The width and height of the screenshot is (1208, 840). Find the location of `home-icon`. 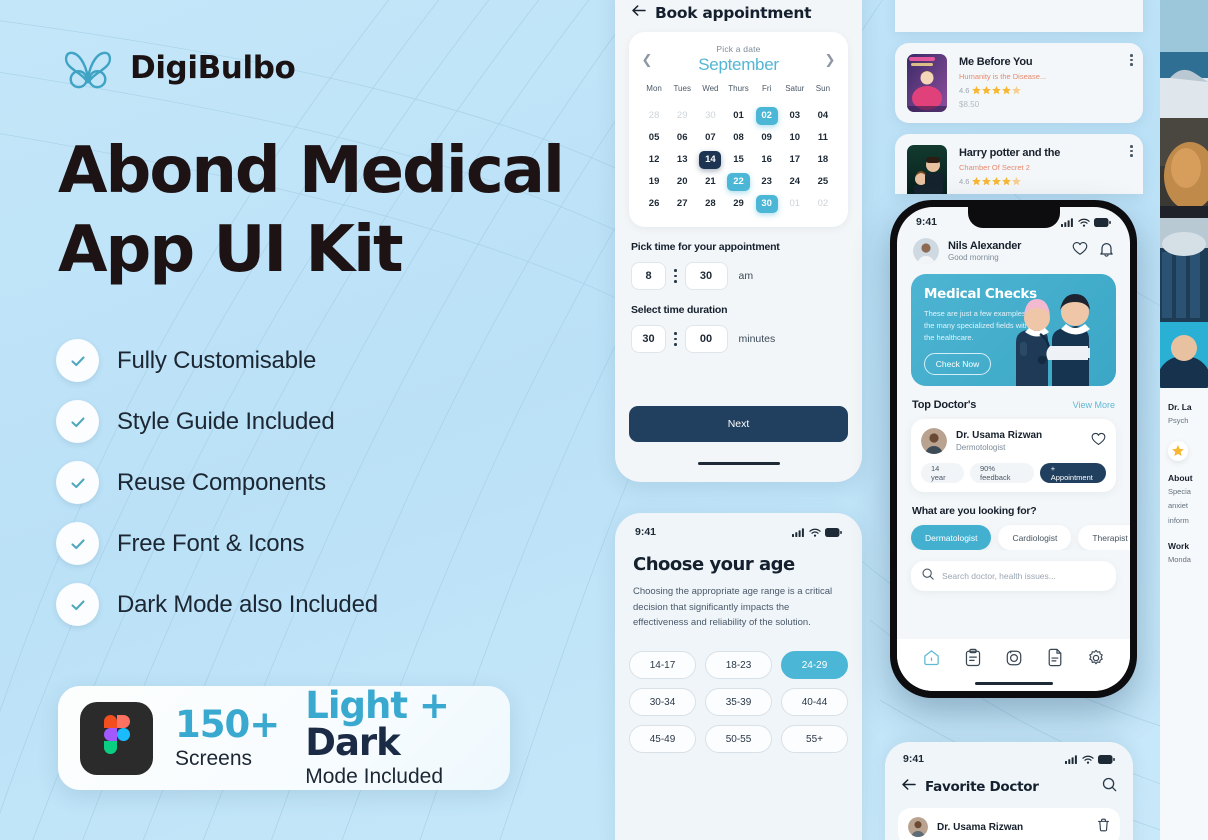

home-icon is located at coordinates (931, 660).